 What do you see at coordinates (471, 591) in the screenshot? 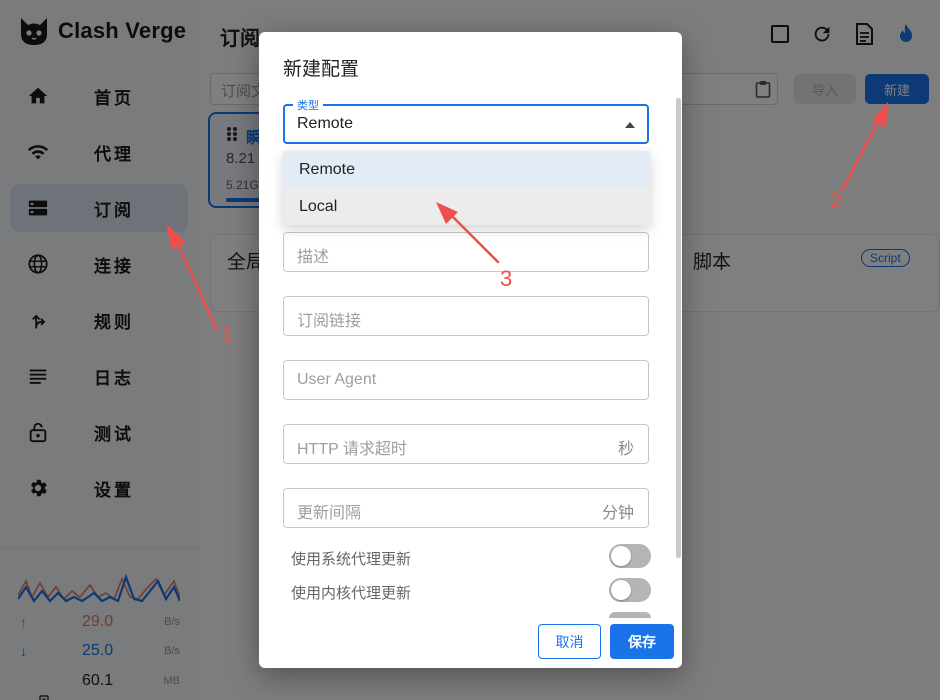
I see `core-proxy-toggle-row: 使用内核代理更新` at bounding box center [471, 591].